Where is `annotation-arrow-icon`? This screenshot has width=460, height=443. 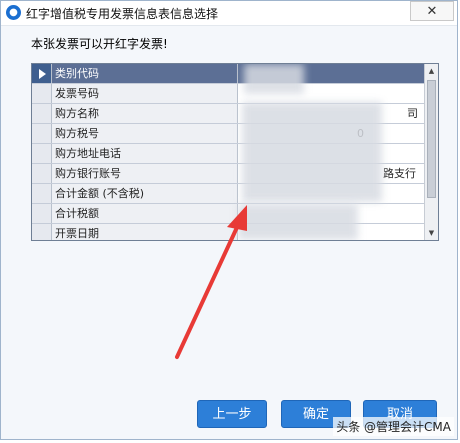 annotation-arrow-icon is located at coordinates (211, 282).